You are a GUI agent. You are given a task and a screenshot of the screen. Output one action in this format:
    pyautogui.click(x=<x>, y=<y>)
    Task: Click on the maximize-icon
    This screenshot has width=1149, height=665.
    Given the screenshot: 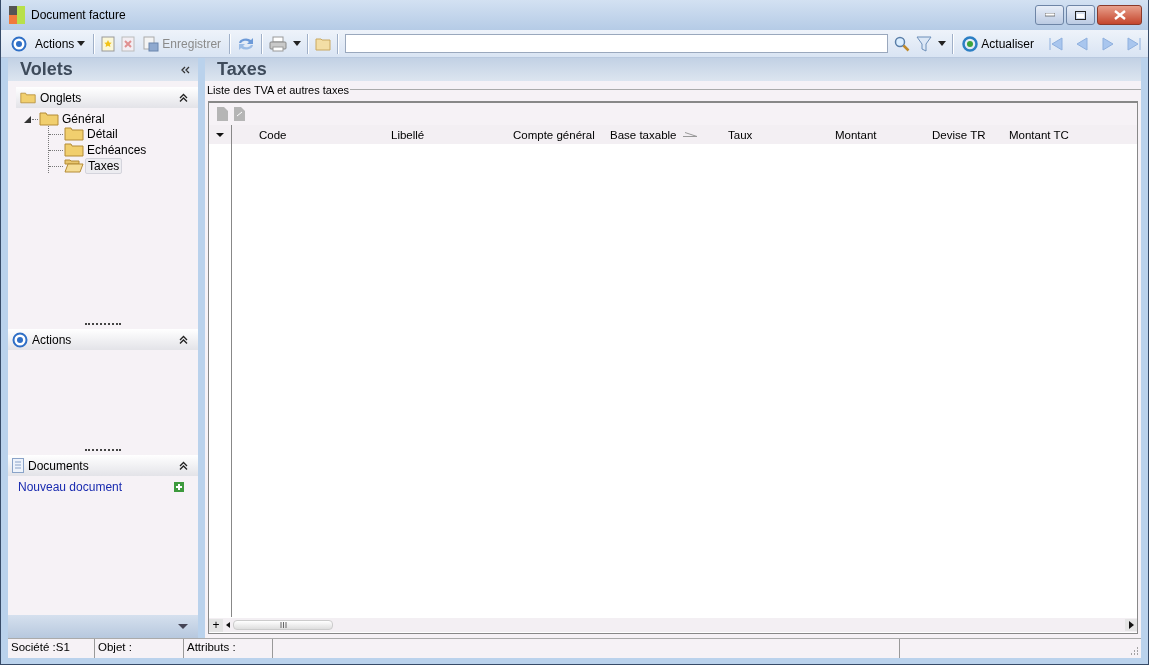 What is the action you would take?
    pyautogui.click(x=1080, y=15)
    